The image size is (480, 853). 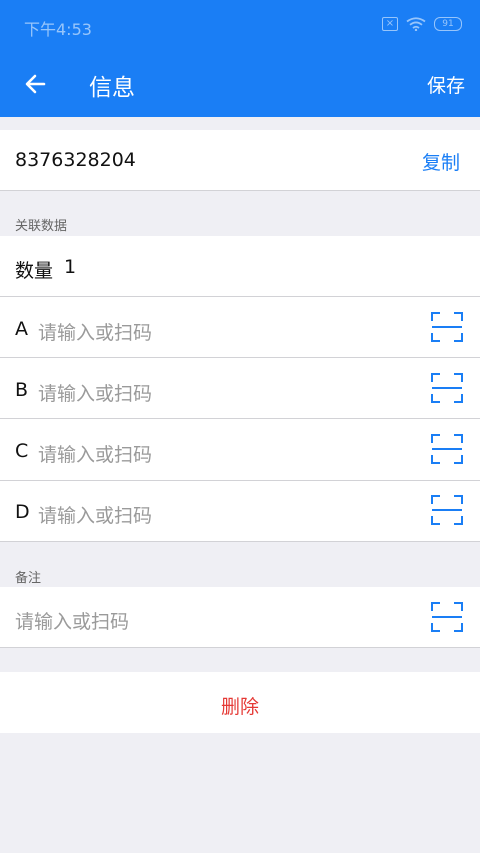 I want to click on delete-button: 删除, so click(x=240, y=705).